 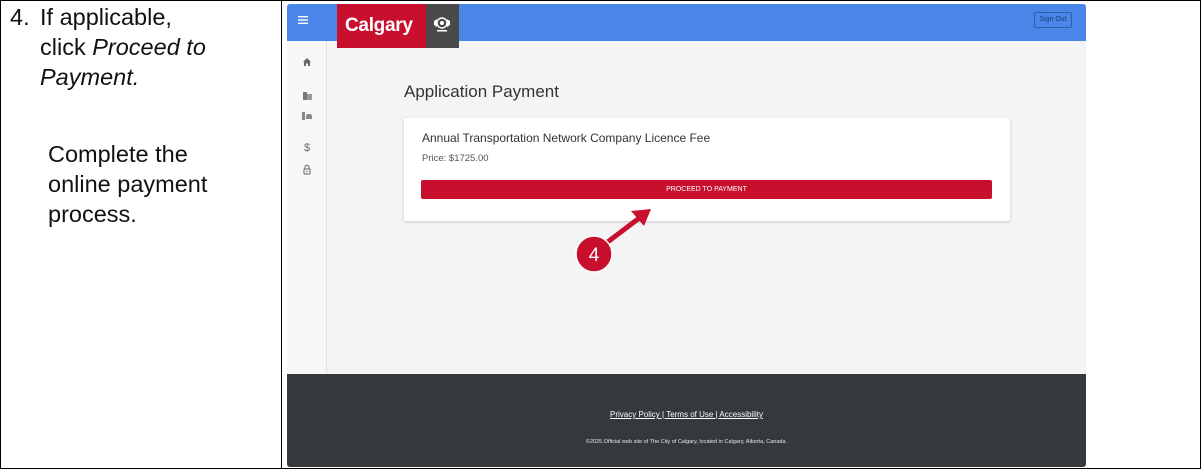 I want to click on table-border-top, so click(x=600, y=0).